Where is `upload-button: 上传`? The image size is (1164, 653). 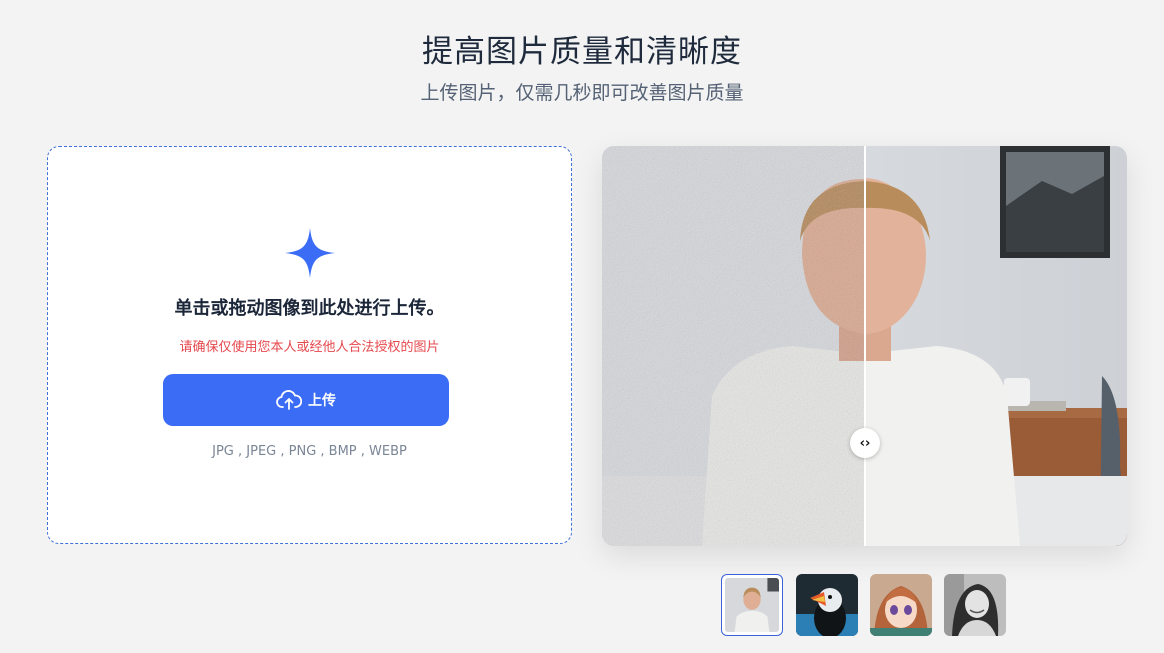
upload-button: 上传 is located at coordinates (306, 400).